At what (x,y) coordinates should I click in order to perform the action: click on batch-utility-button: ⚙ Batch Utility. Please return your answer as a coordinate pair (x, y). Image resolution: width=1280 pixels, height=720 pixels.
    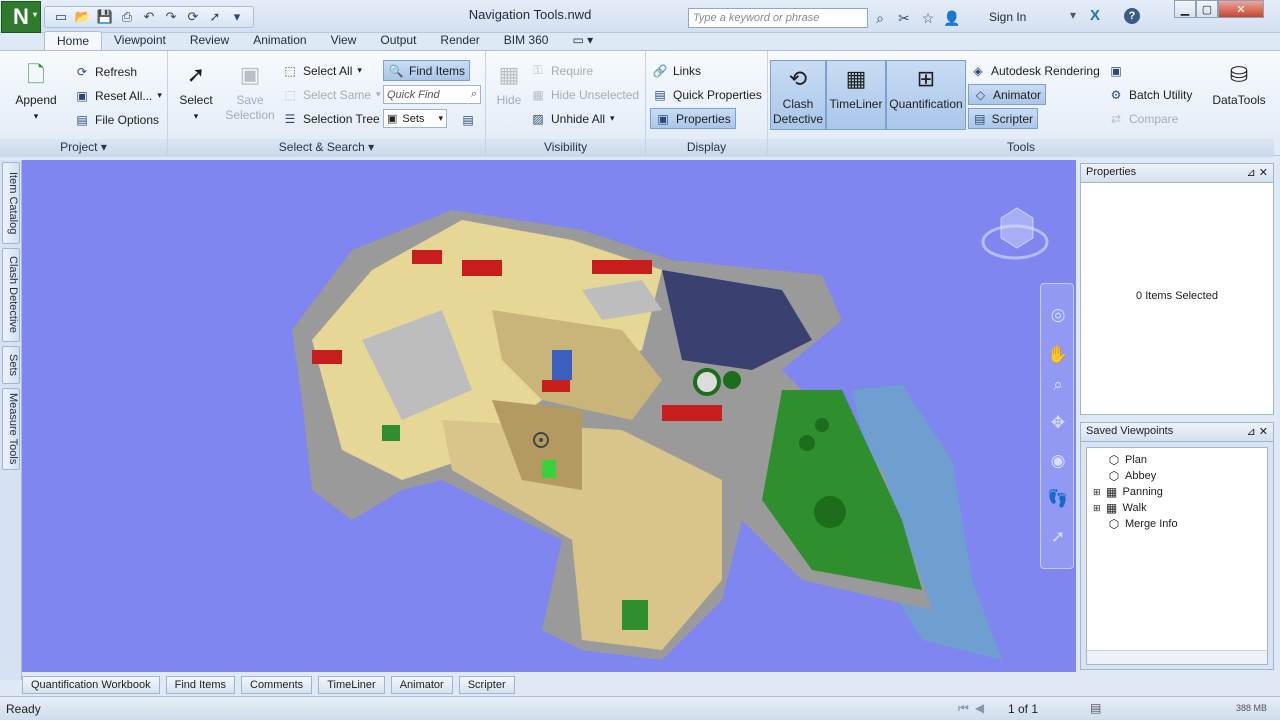
    Looking at the image, I should click on (1150, 94).